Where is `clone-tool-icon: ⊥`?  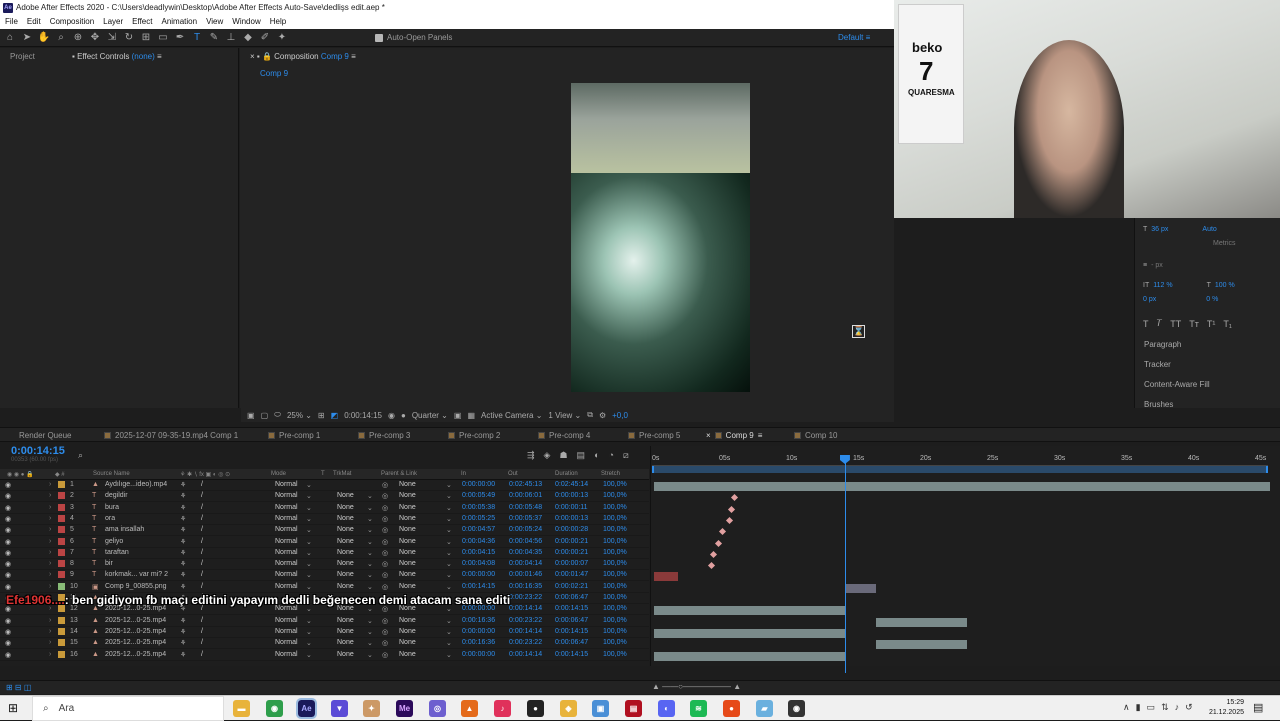 clone-tool-icon: ⊥ is located at coordinates (231, 38).